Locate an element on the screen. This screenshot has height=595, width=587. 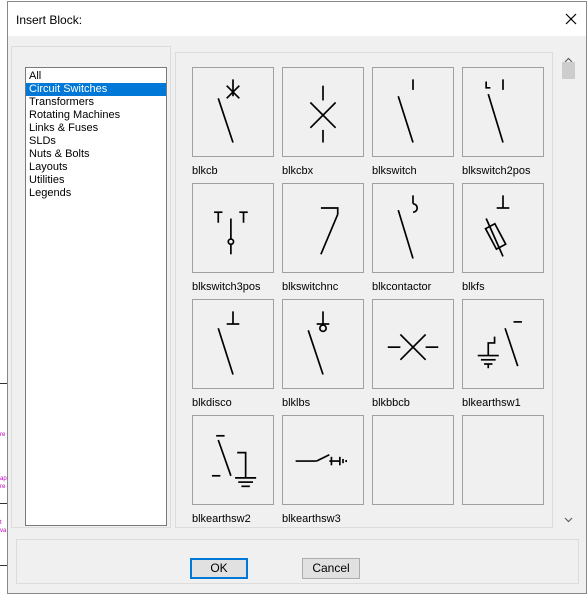
block-tile-blkbbcb is located at coordinates (413, 344).